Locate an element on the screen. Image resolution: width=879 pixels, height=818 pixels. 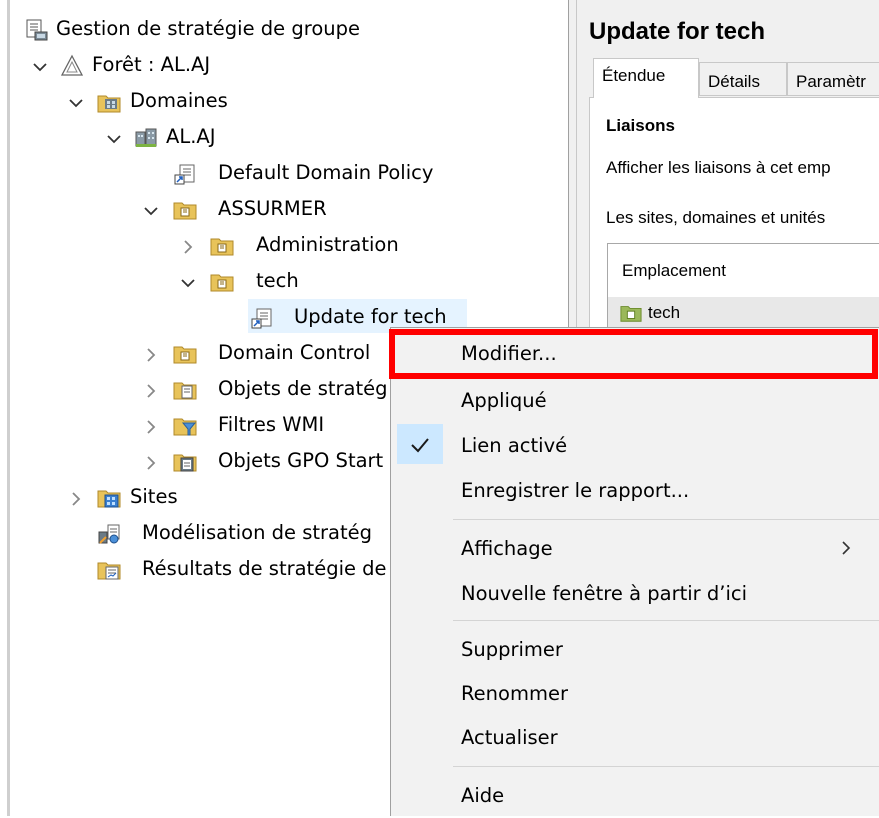
column-header-location: Emplacement is located at coordinates (674, 271).